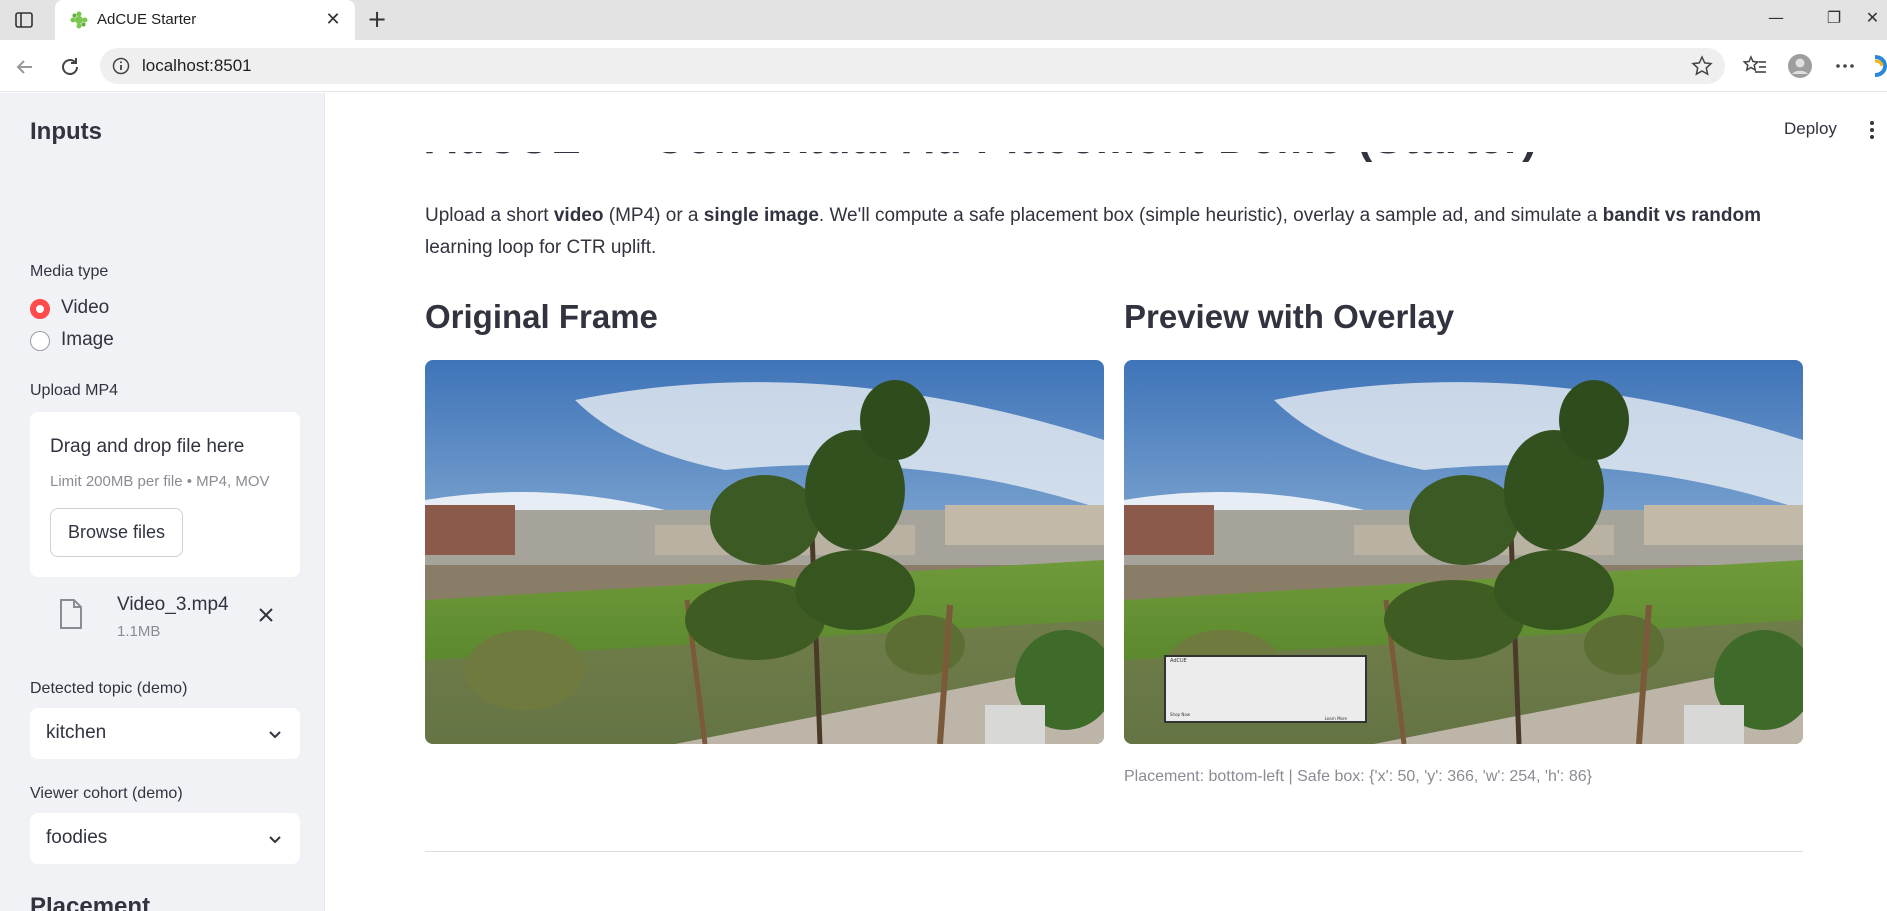 The image size is (1887, 911). What do you see at coordinates (1800, 66) in the screenshot?
I see `profile-avatar-icon` at bounding box center [1800, 66].